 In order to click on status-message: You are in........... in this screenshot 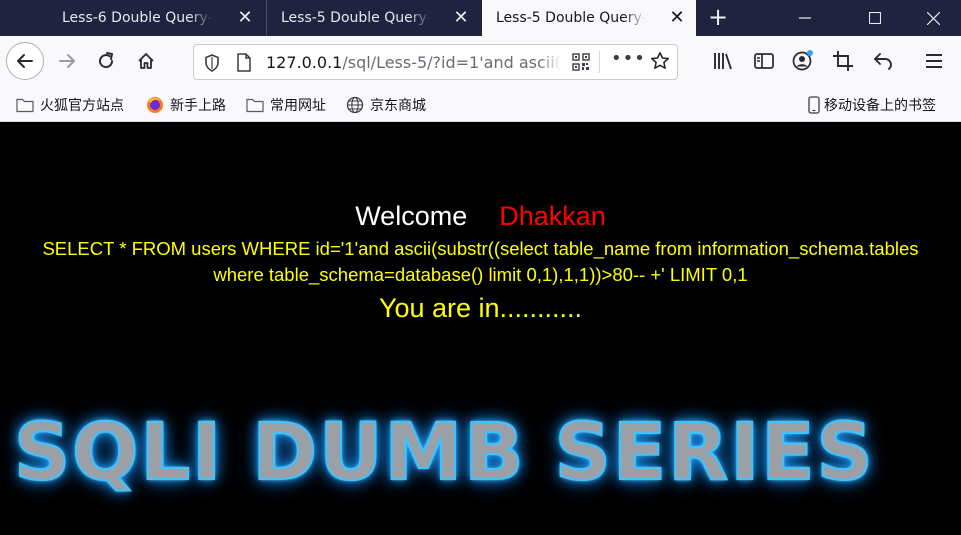, I will do `click(480, 308)`.